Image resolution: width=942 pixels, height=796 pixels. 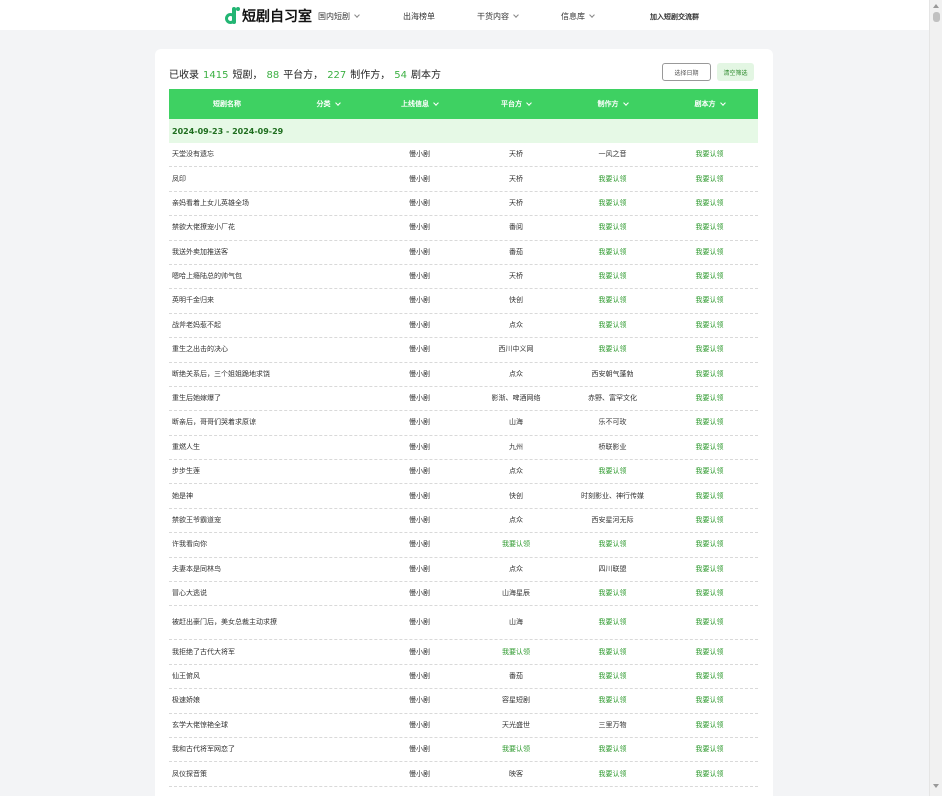 I want to click on drama-name-cell: 天堂没有遗忘, so click(x=227, y=154).